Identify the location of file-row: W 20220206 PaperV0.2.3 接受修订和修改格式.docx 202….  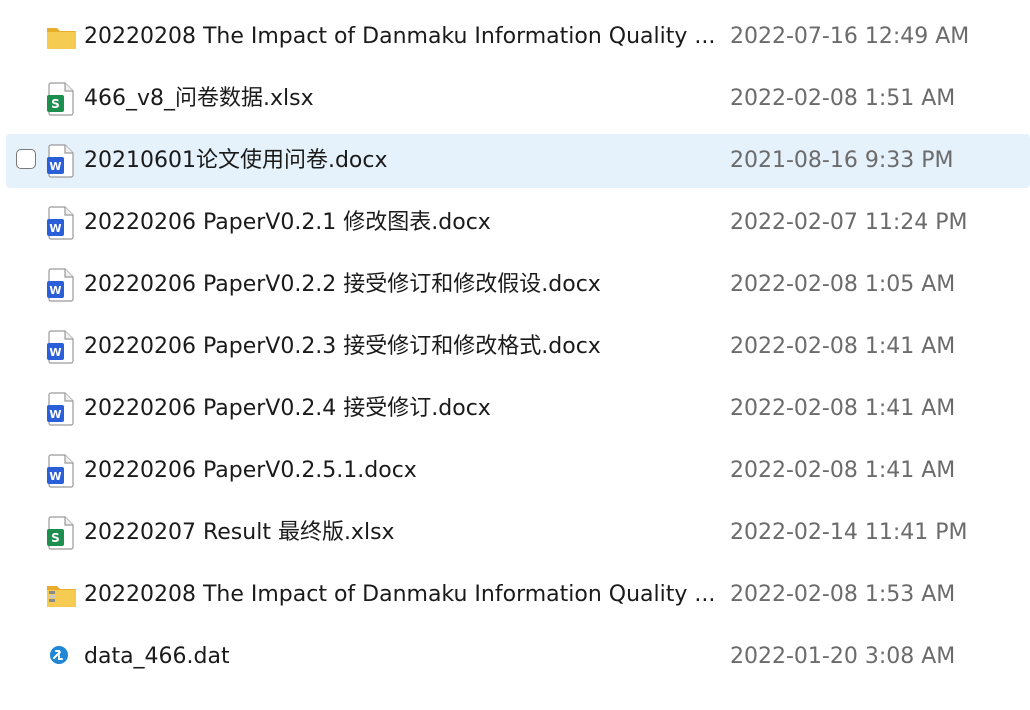
(518, 347).